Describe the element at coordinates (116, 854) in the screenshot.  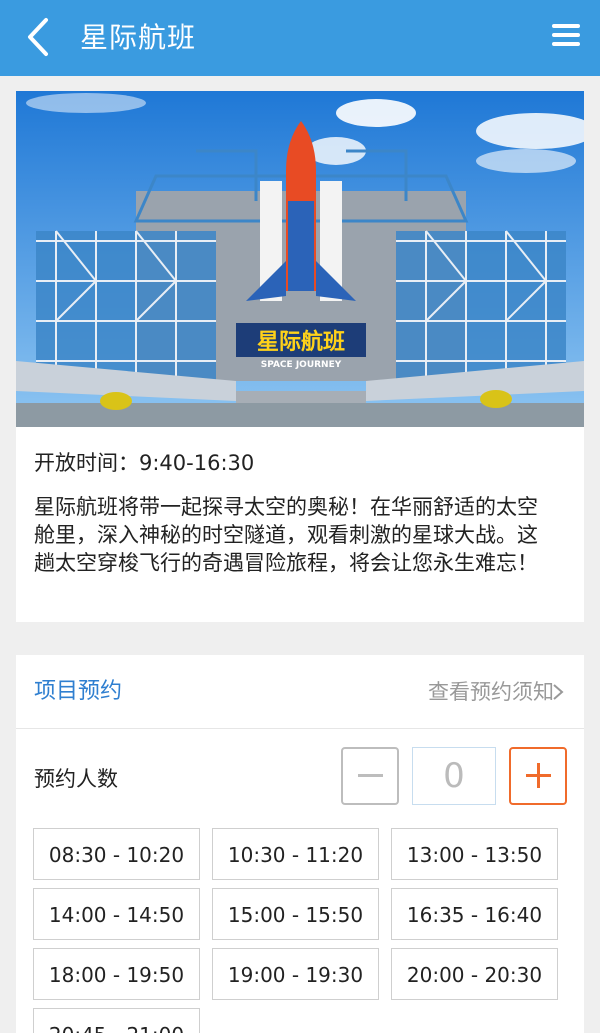
I see `time-slot: 08:30 - 10:20` at that location.